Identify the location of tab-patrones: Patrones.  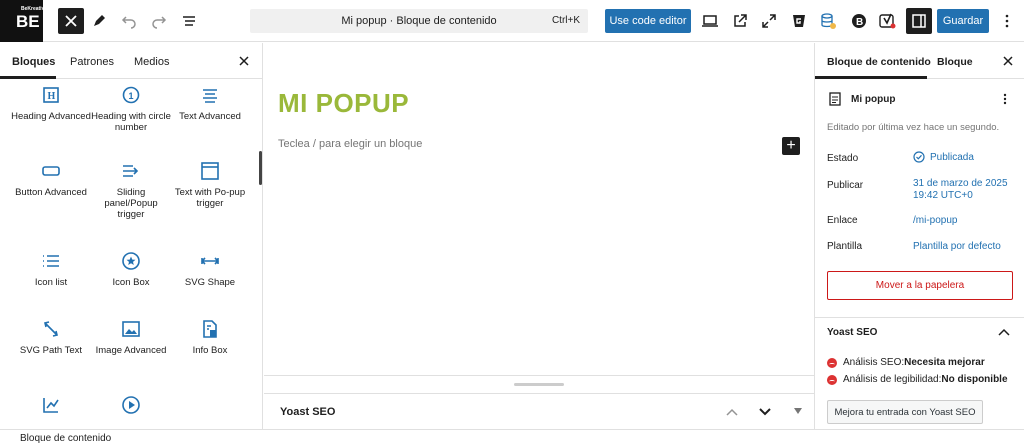
(92, 62).